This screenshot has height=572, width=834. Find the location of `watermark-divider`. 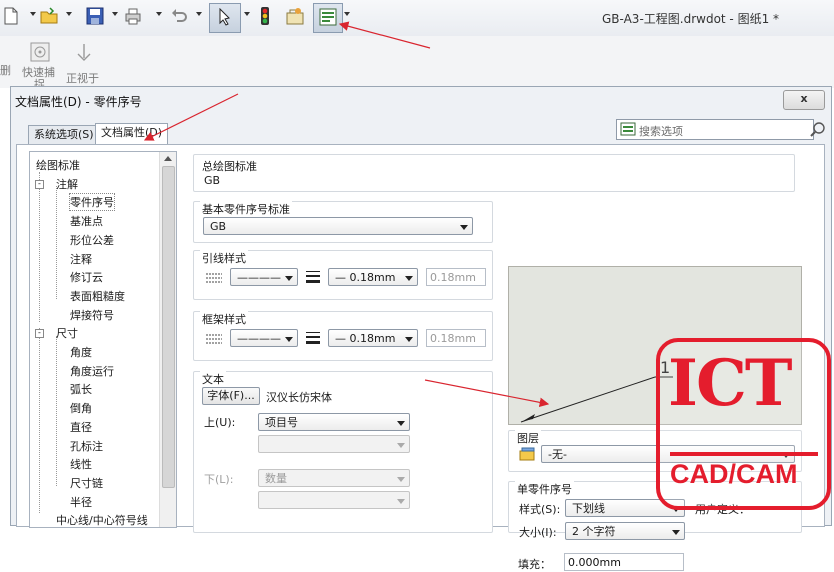

watermark-divider is located at coordinates (744, 454).